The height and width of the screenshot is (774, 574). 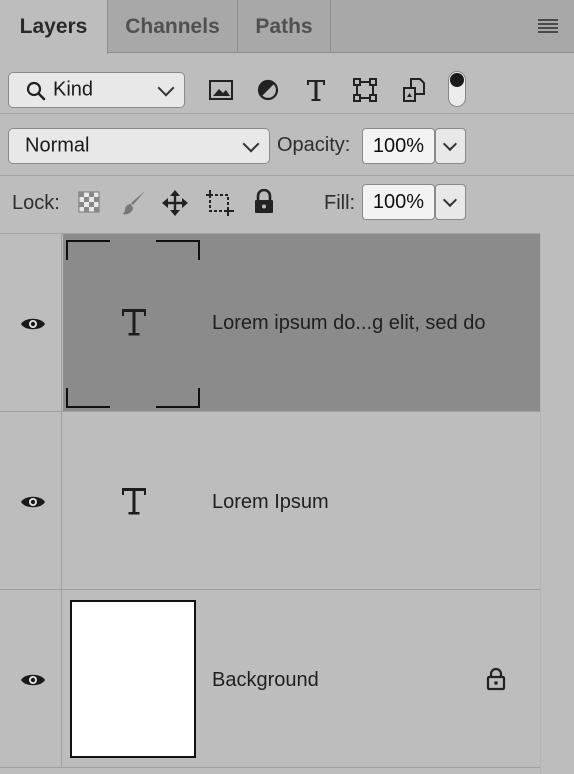 What do you see at coordinates (457, 89) in the screenshot?
I see `filter-on-off-toggle` at bounding box center [457, 89].